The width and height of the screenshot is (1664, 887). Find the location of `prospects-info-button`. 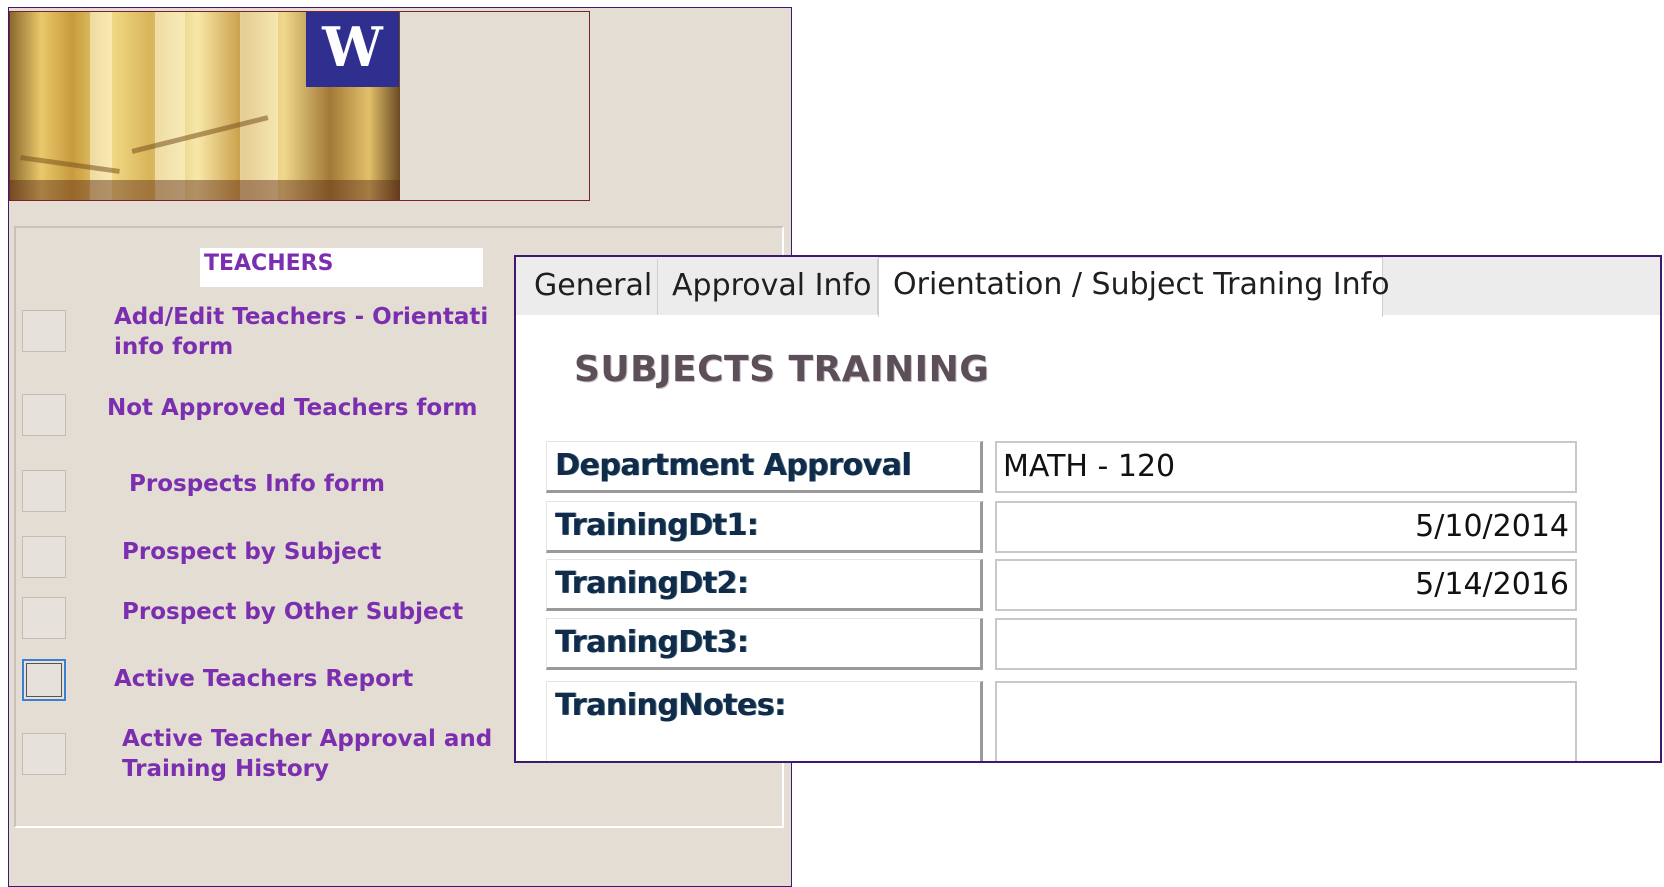

prospects-info-button is located at coordinates (44, 491).